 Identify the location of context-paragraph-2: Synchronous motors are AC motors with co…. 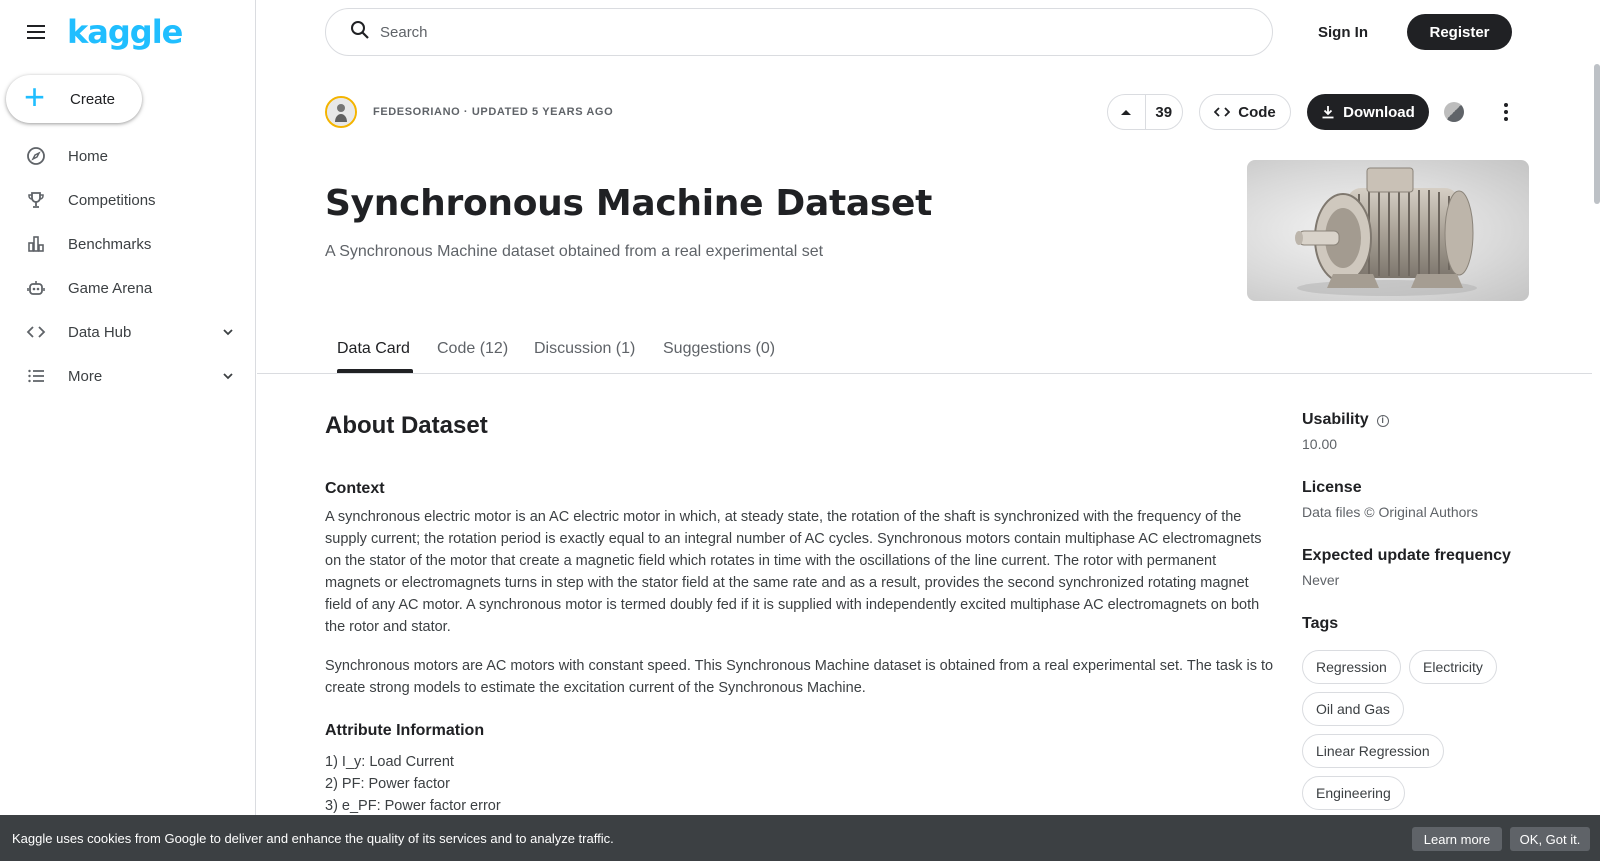
(799, 677).